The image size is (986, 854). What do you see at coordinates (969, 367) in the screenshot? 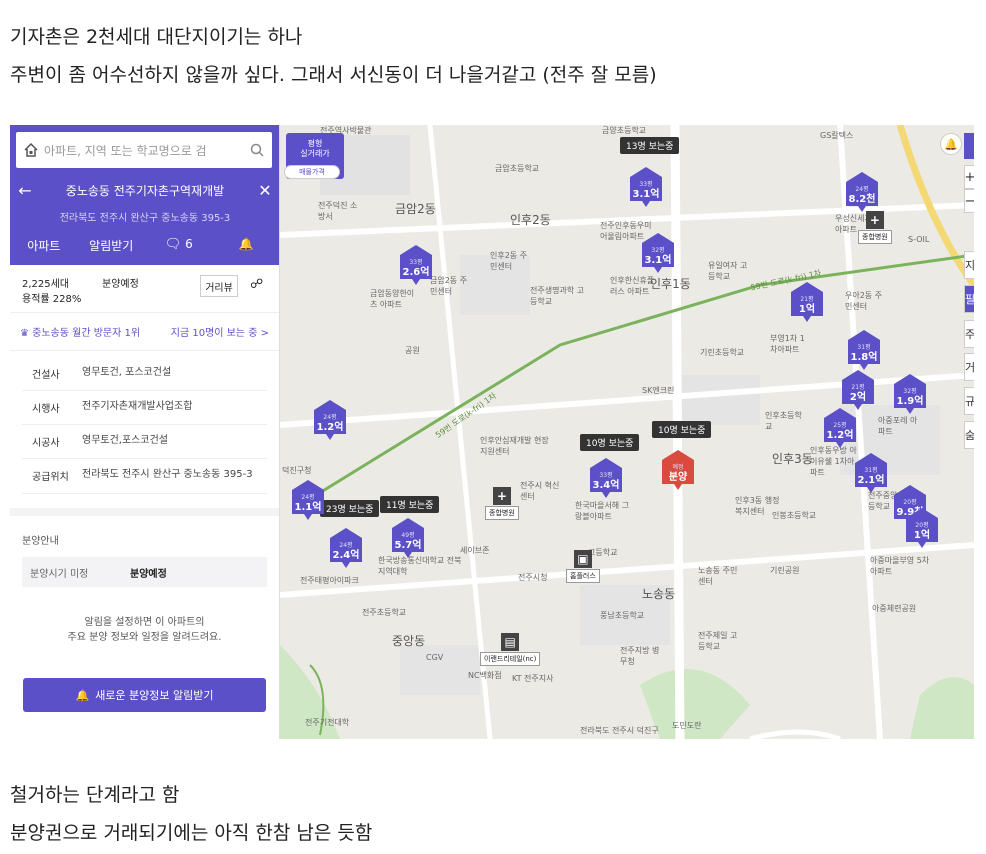
I see `map-side-button: 거` at bounding box center [969, 367].